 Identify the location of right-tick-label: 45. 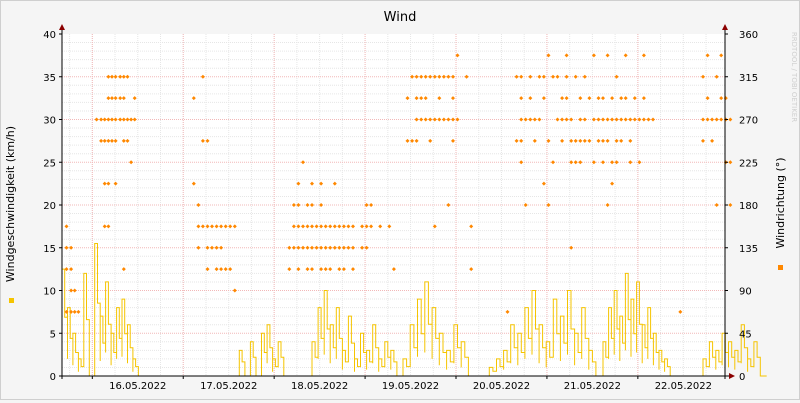
(745, 334).